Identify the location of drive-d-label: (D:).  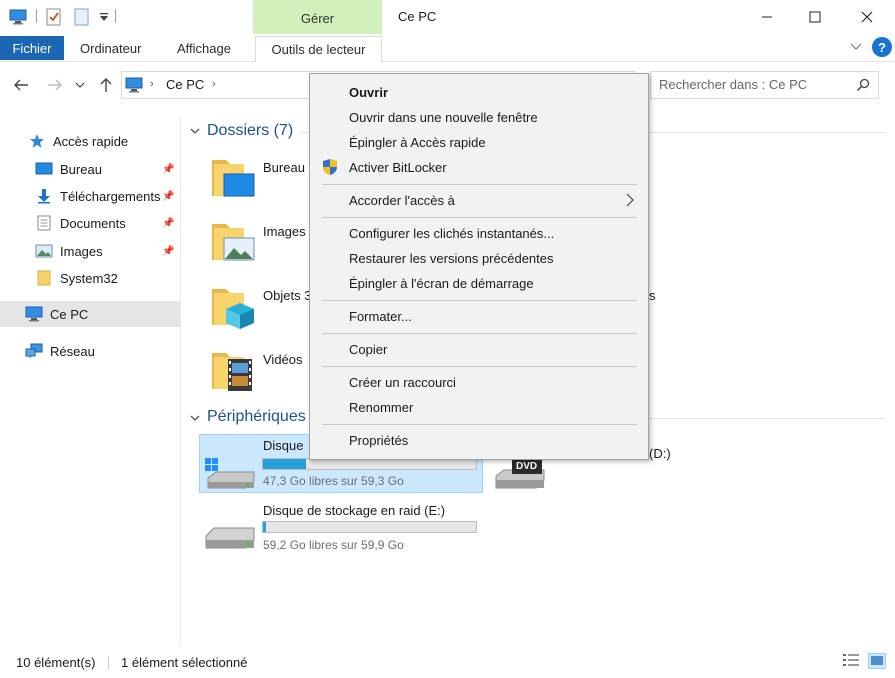
(660, 453).